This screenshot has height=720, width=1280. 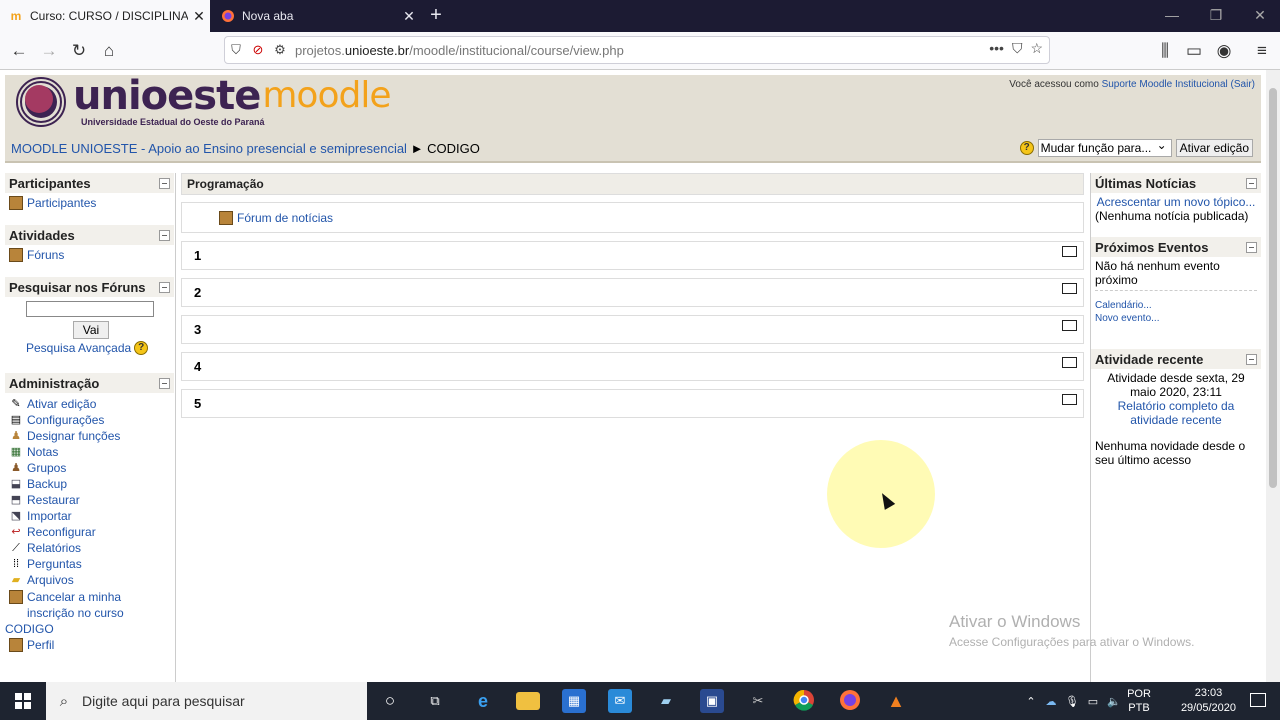 What do you see at coordinates (285, 218) in the screenshot?
I see `news-forum-link: Fórum de notícias` at bounding box center [285, 218].